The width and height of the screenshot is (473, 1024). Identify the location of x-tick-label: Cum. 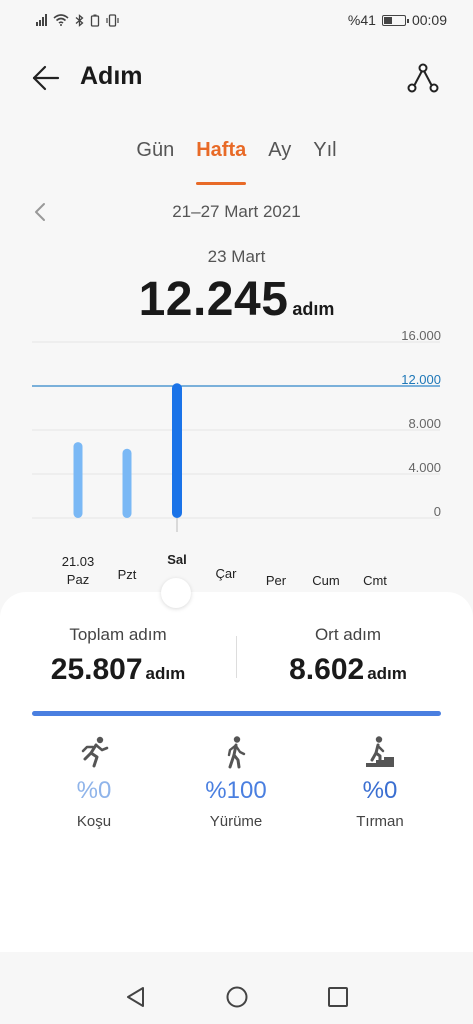
(325, 580).